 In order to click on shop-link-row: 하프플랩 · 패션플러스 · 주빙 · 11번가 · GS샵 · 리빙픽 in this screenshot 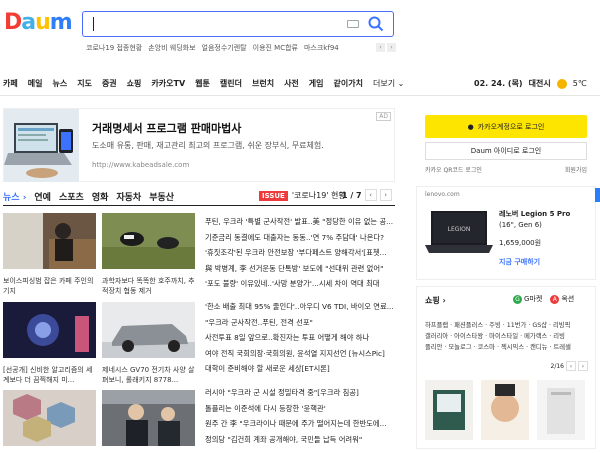, I will do `click(508, 325)`.